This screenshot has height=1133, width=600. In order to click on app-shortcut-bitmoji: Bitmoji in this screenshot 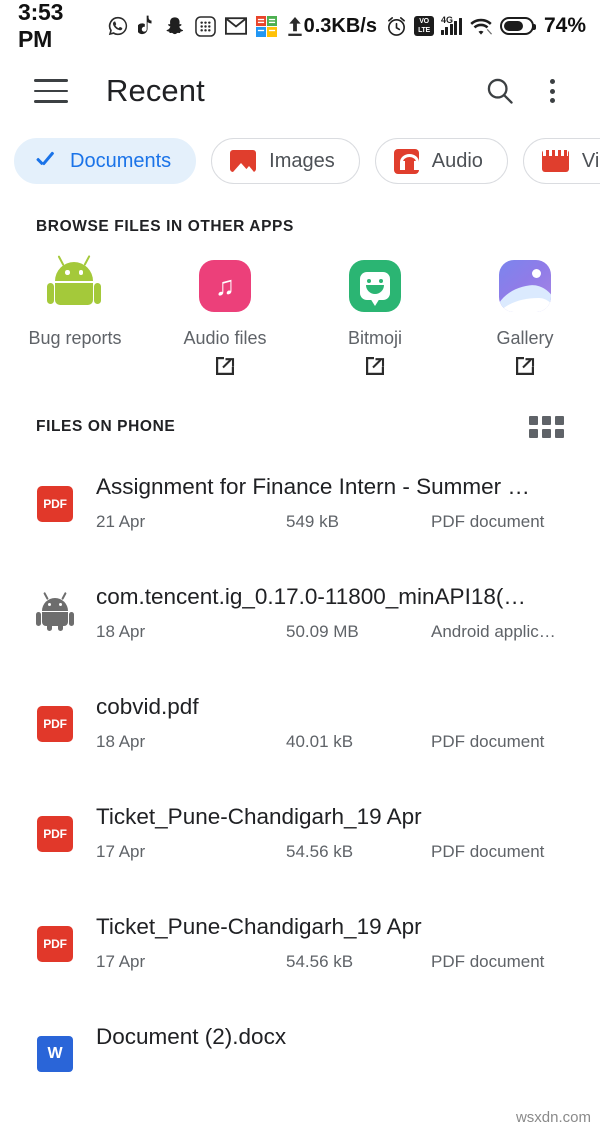, I will do `click(375, 321)`.